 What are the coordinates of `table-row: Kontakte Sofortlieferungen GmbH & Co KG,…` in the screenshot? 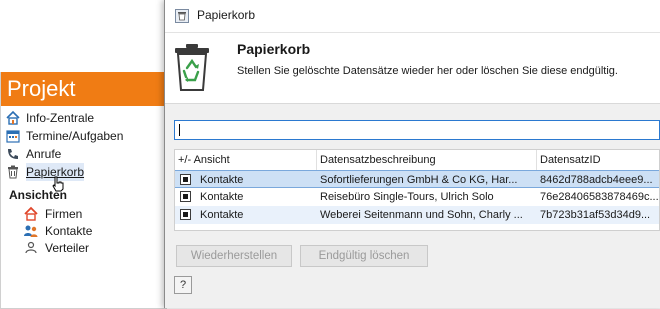 It's located at (417, 179).